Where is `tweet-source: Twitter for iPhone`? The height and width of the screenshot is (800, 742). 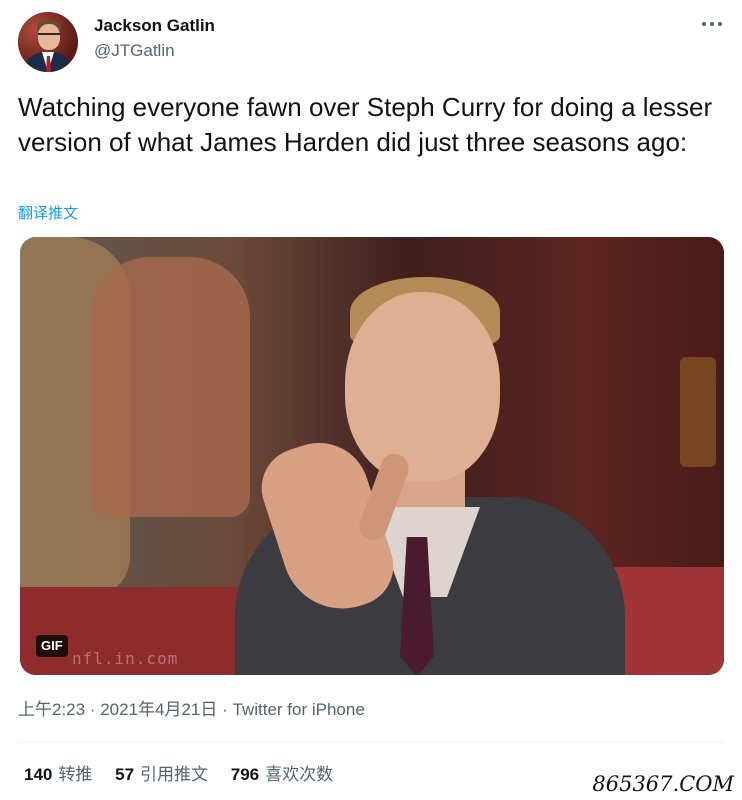
tweet-source: Twitter for iPhone is located at coordinates (299, 709).